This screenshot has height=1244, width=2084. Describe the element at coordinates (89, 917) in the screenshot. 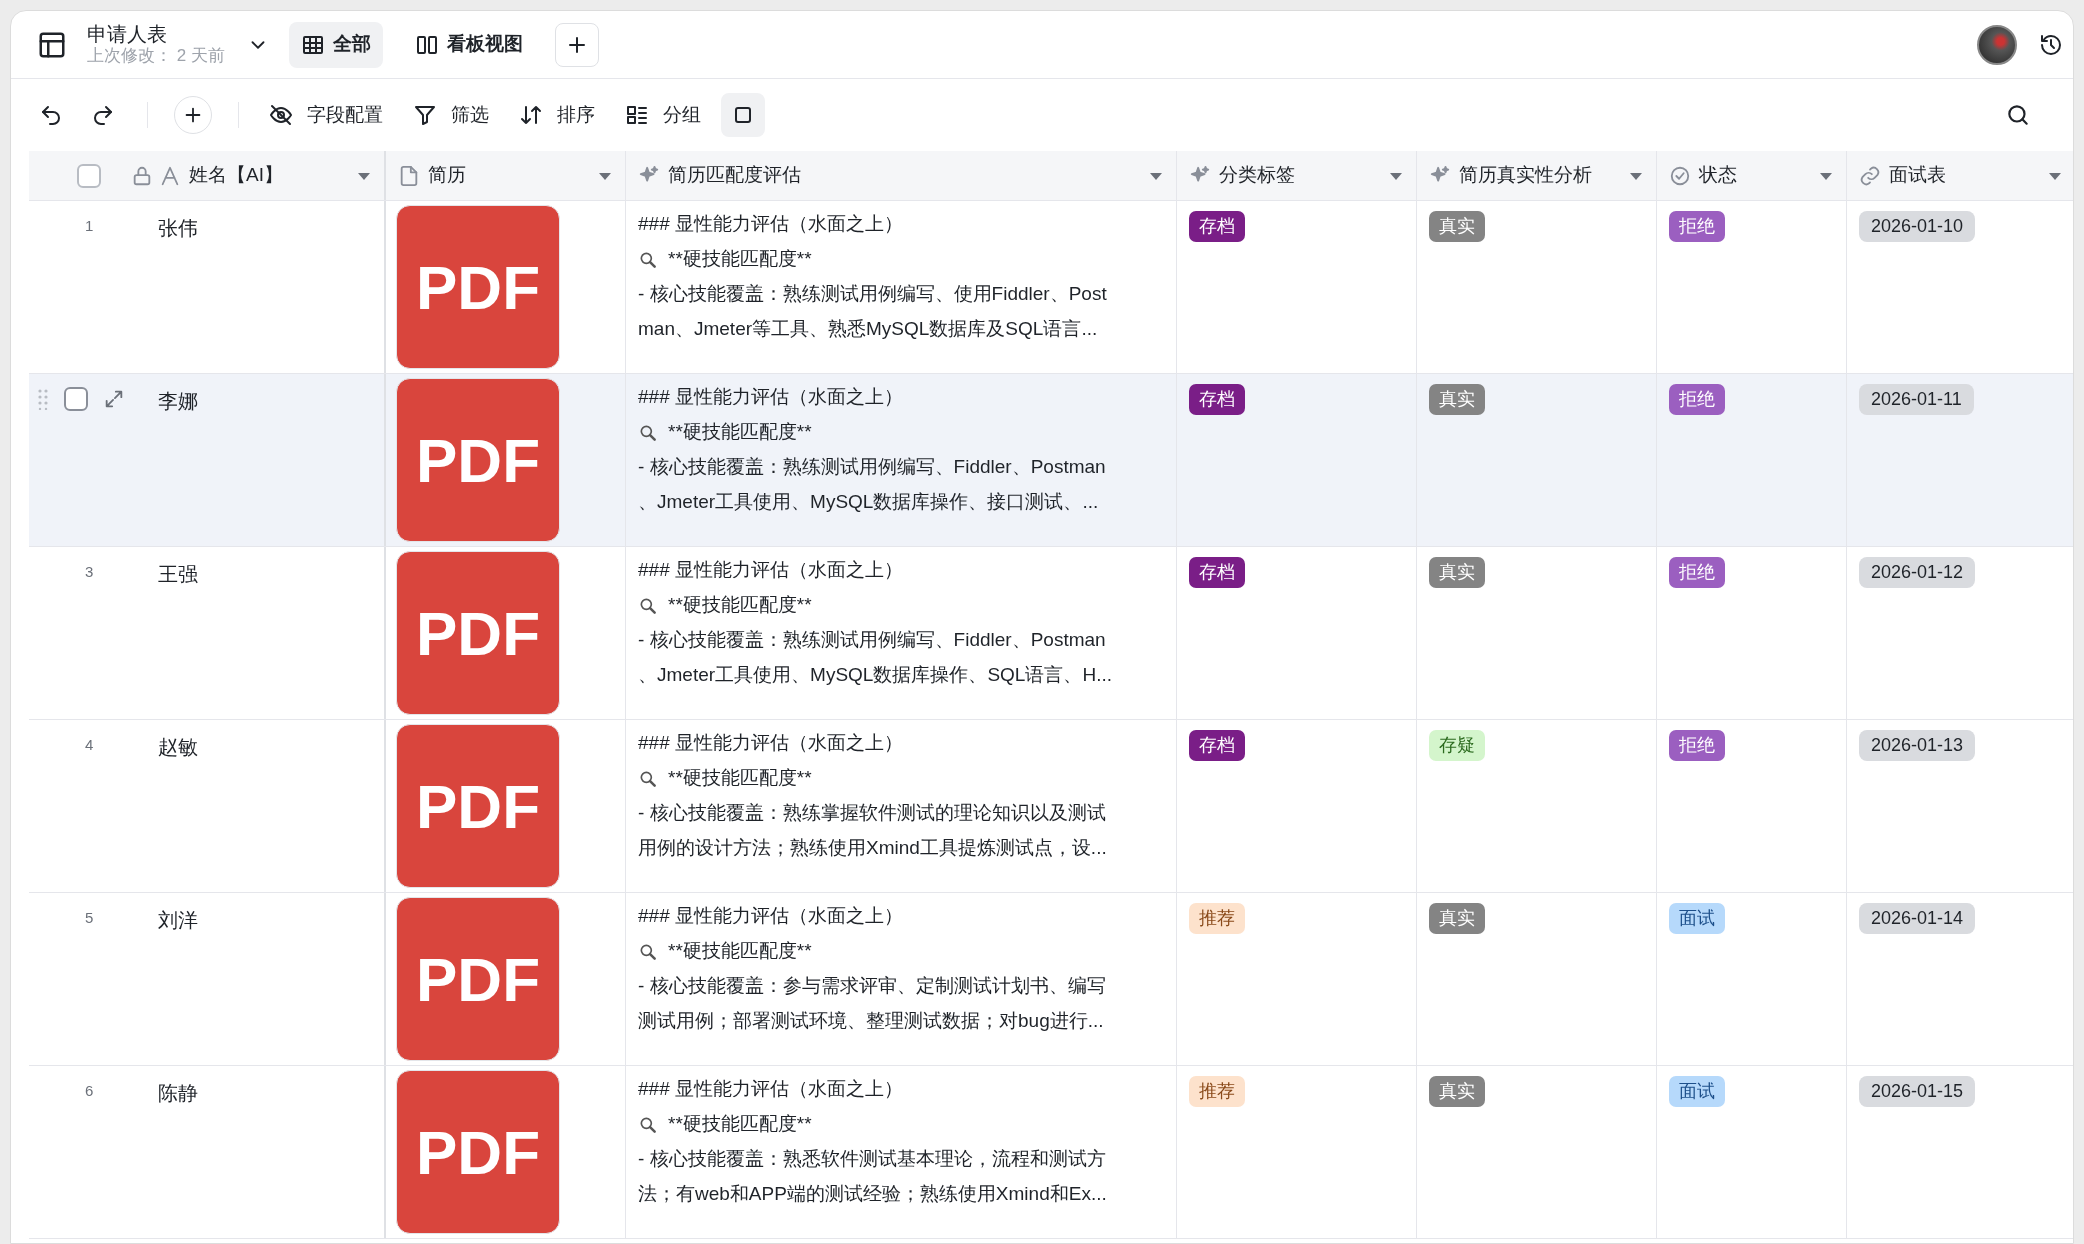

I see `row-number: 5` at that location.